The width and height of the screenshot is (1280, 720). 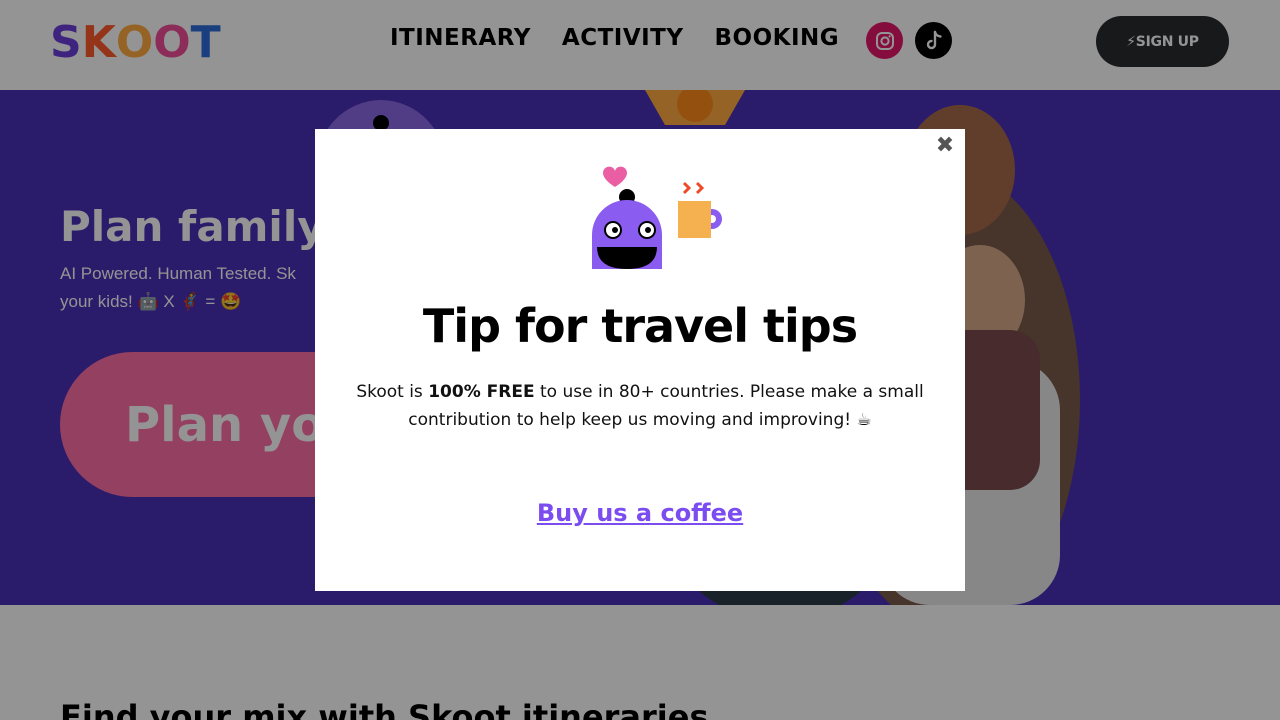 What do you see at coordinates (945, 145) in the screenshot?
I see `close-icon: ✖` at bounding box center [945, 145].